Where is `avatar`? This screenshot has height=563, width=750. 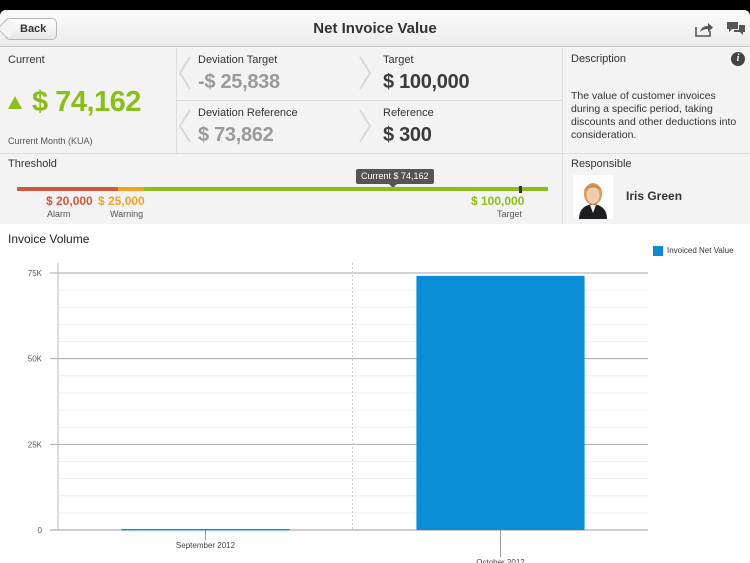 avatar is located at coordinates (593, 197).